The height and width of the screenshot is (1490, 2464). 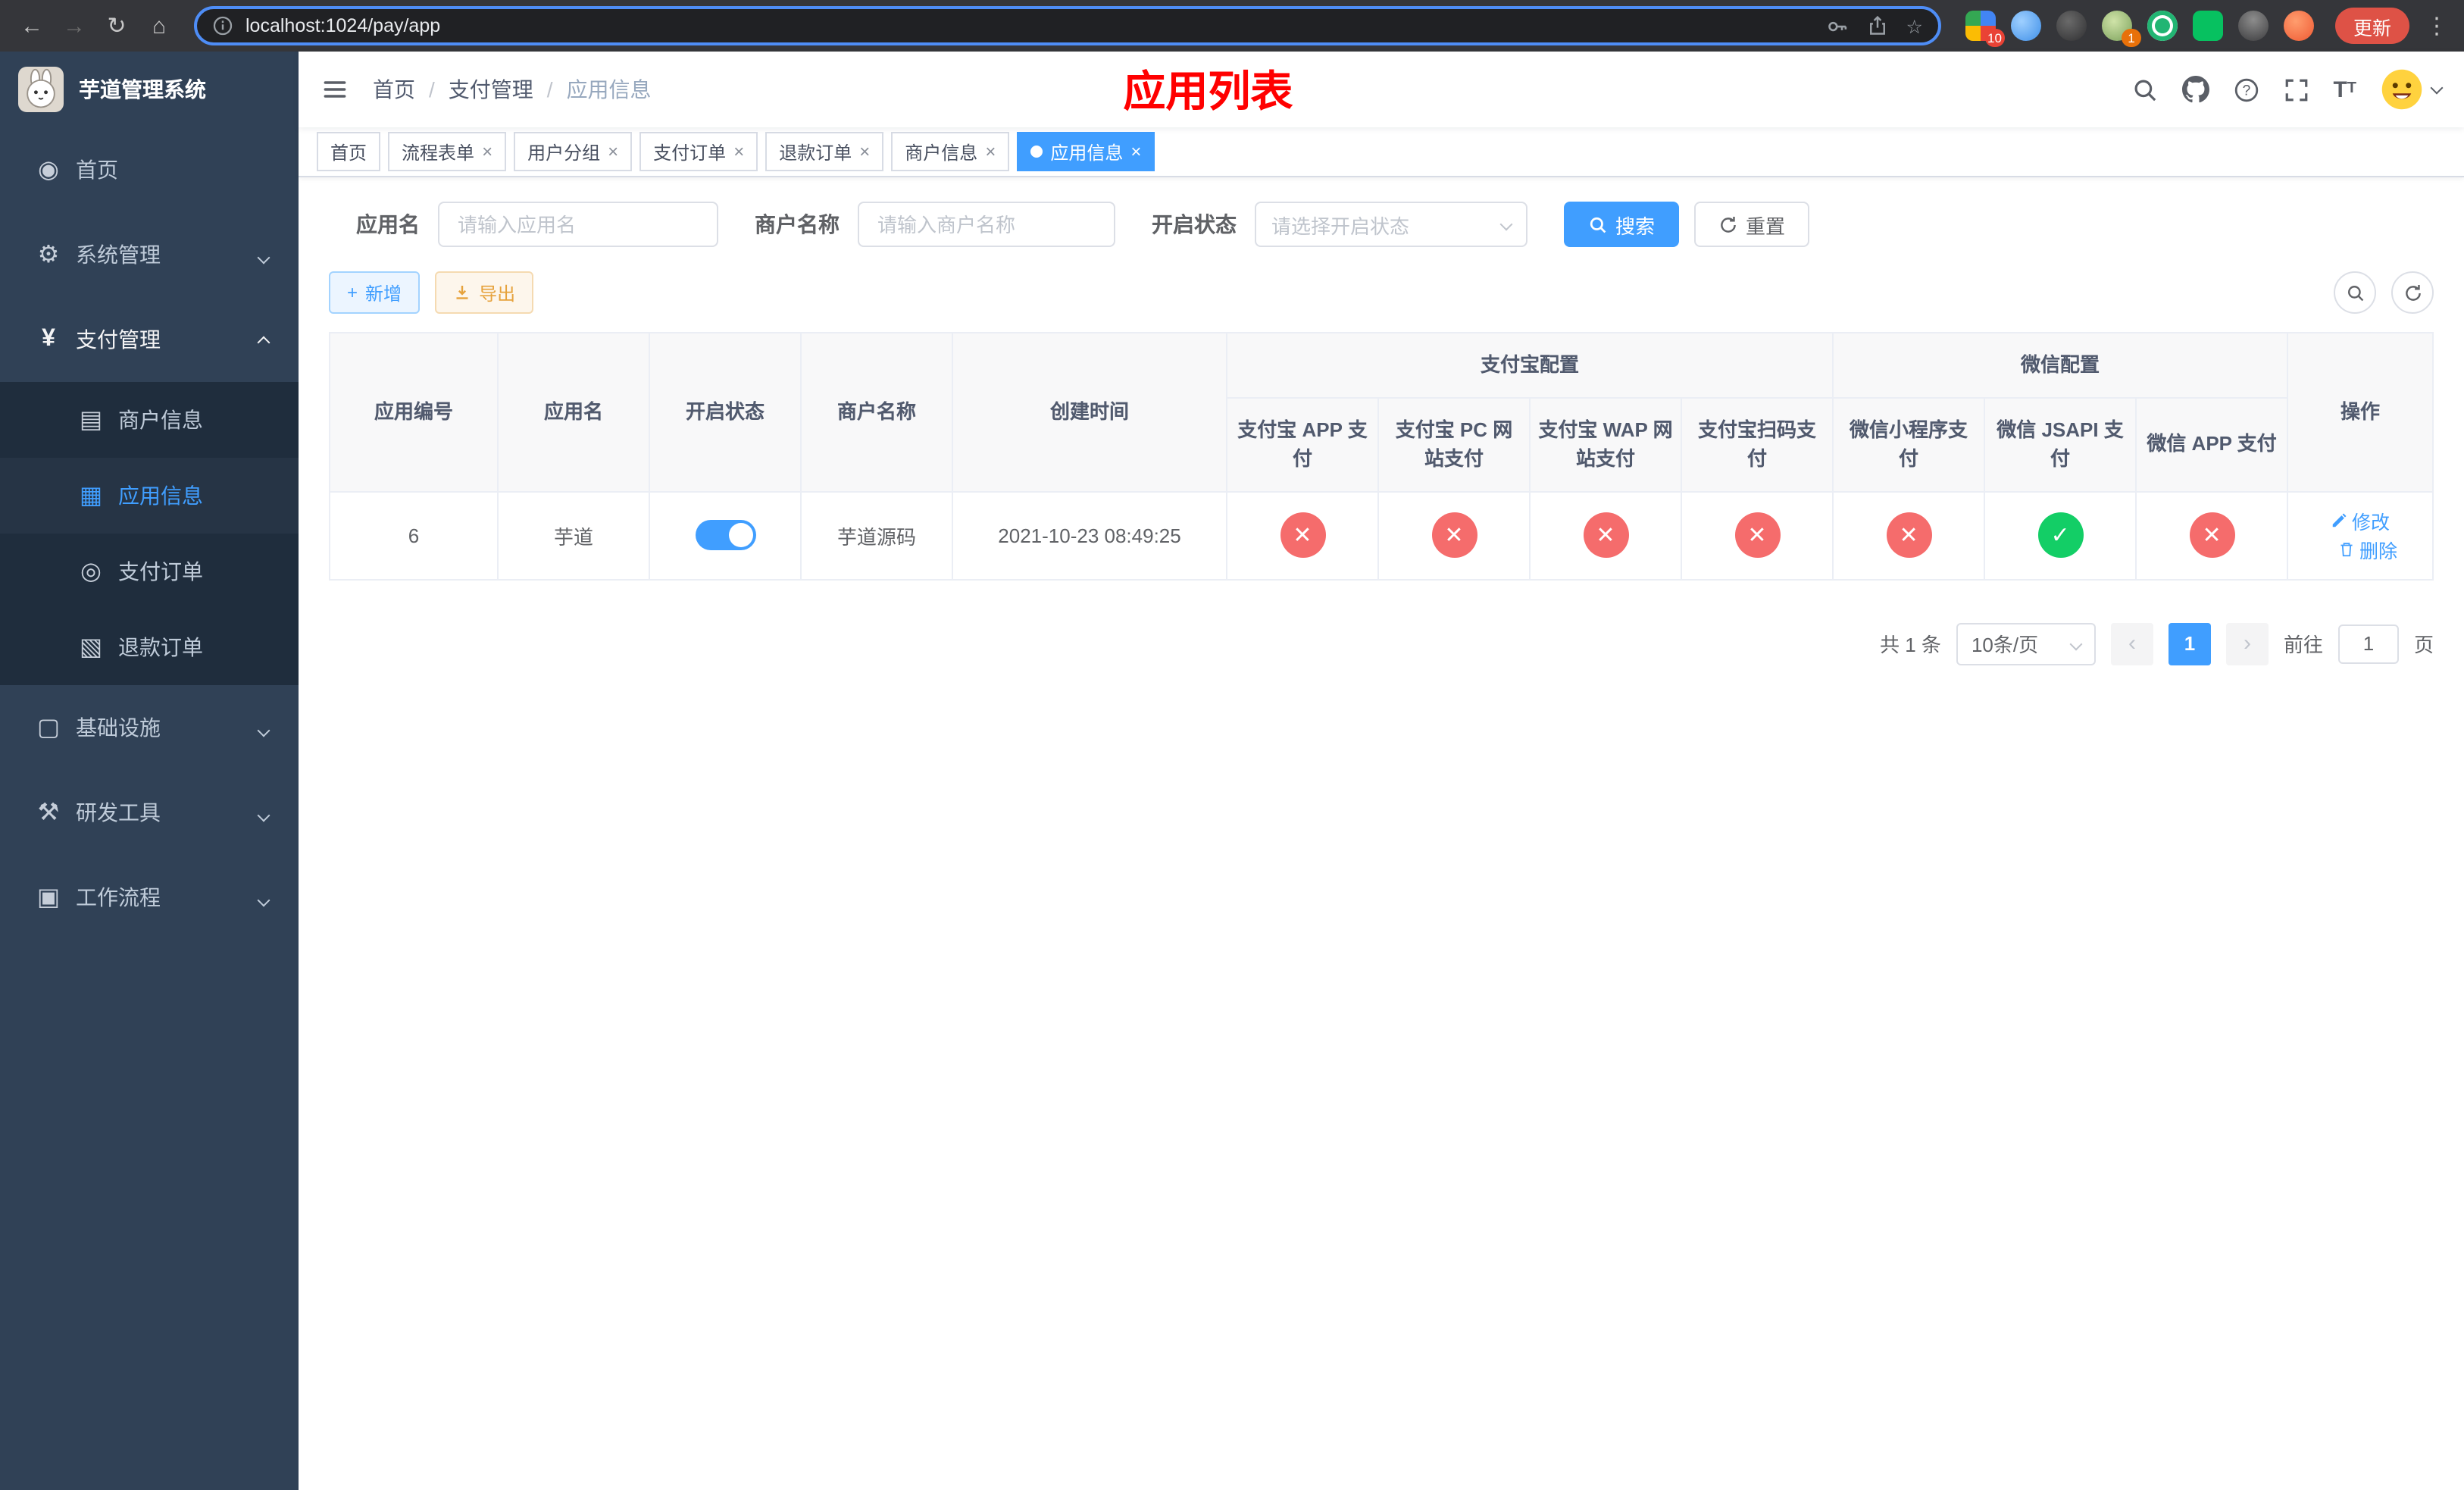 What do you see at coordinates (149, 812) in the screenshot?
I see `sidebar-item-dev-tools: ⚒ 研发工具` at bounding box center [149, 812].